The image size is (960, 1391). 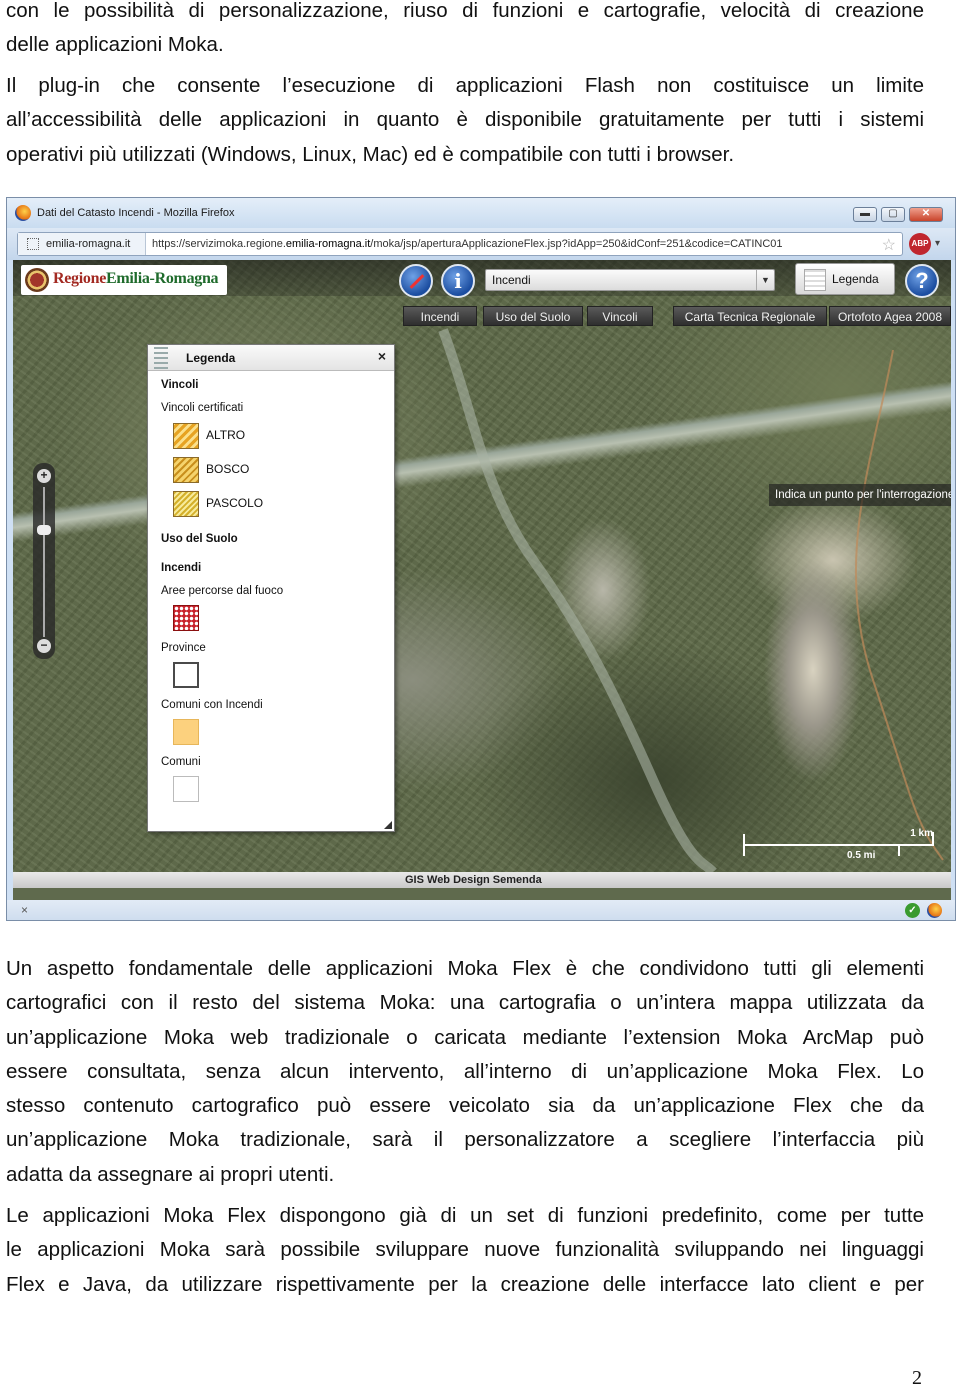 I want to click on firefox-icon, so click(x=23, y=213).